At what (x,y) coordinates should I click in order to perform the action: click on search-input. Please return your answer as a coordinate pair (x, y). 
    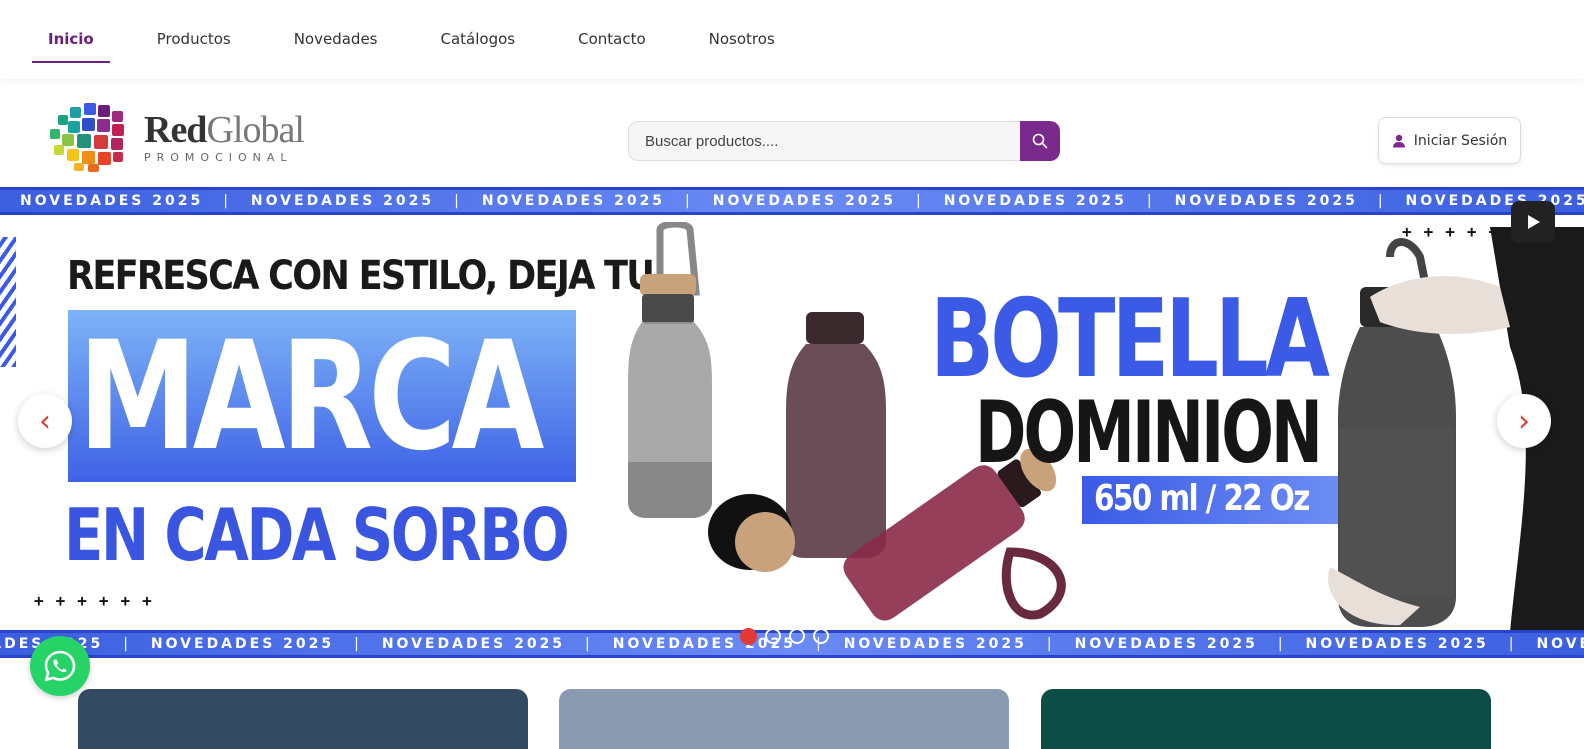
    Looking at the image, I should click on (824, 141).